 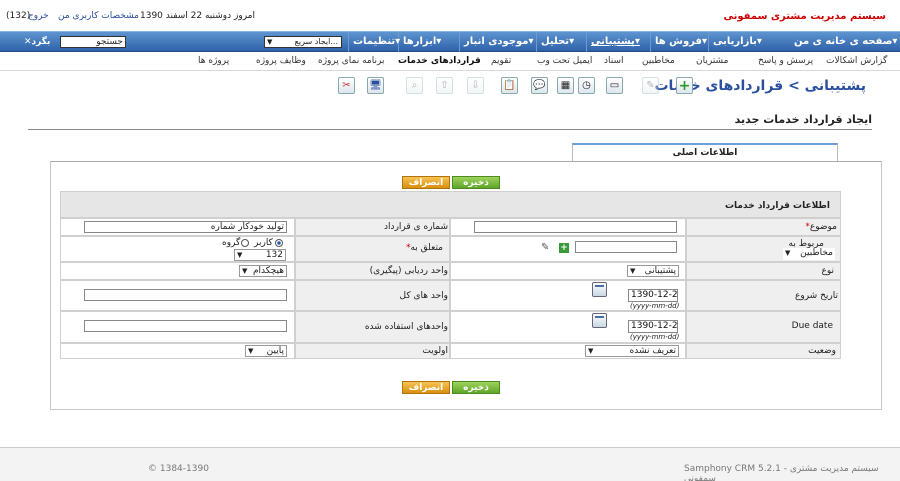 What do you see at coordinates (93, 42) in the screenshot?
I see `search-input: جستجو` at bounding box center [93, 42].